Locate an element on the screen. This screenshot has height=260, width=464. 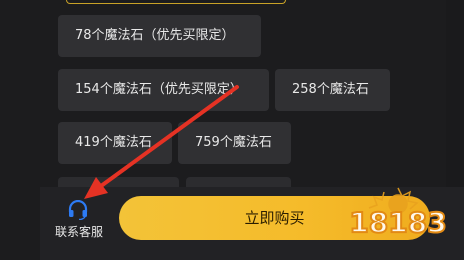
watermark-text: 18183 is located at coordinates (397, 222).